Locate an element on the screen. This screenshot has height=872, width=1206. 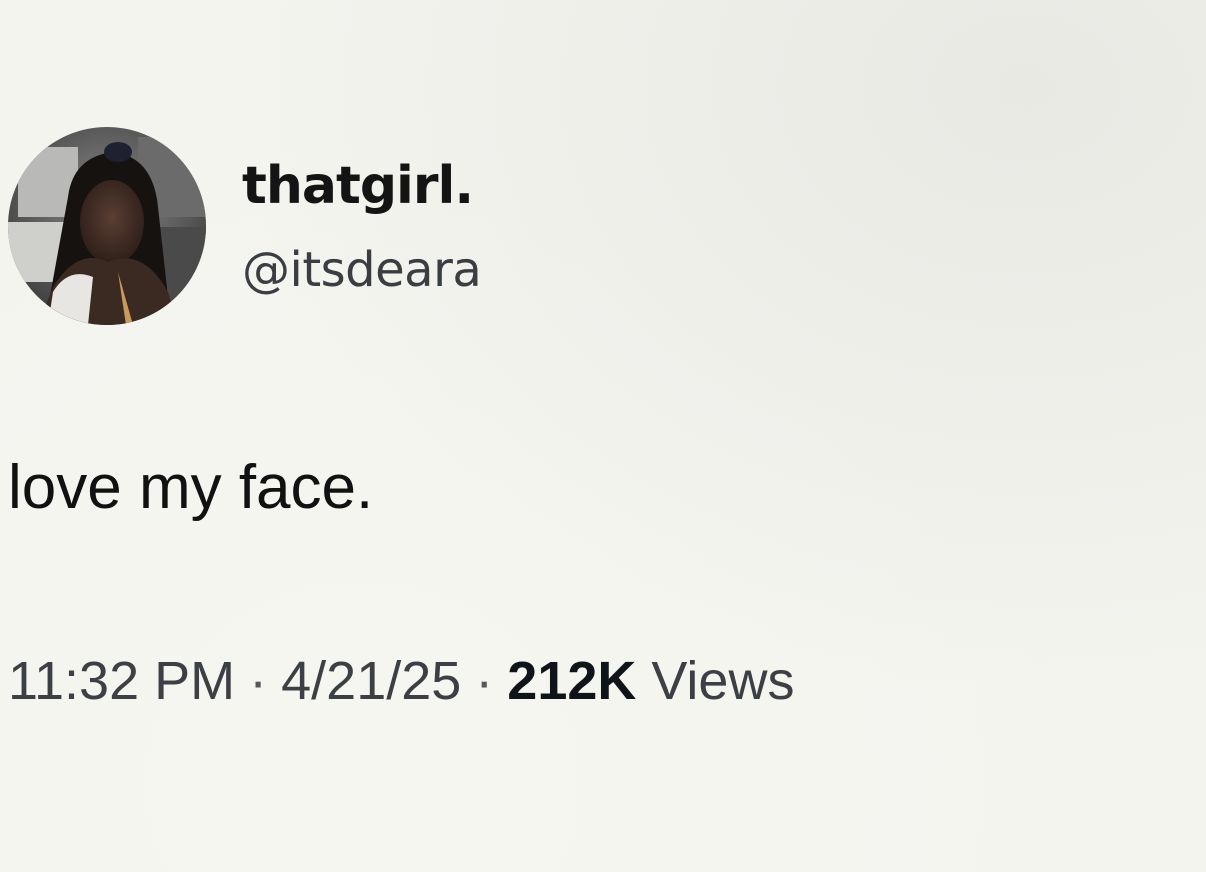
tweet-text: love my face. is located at coordinates (191, 487).